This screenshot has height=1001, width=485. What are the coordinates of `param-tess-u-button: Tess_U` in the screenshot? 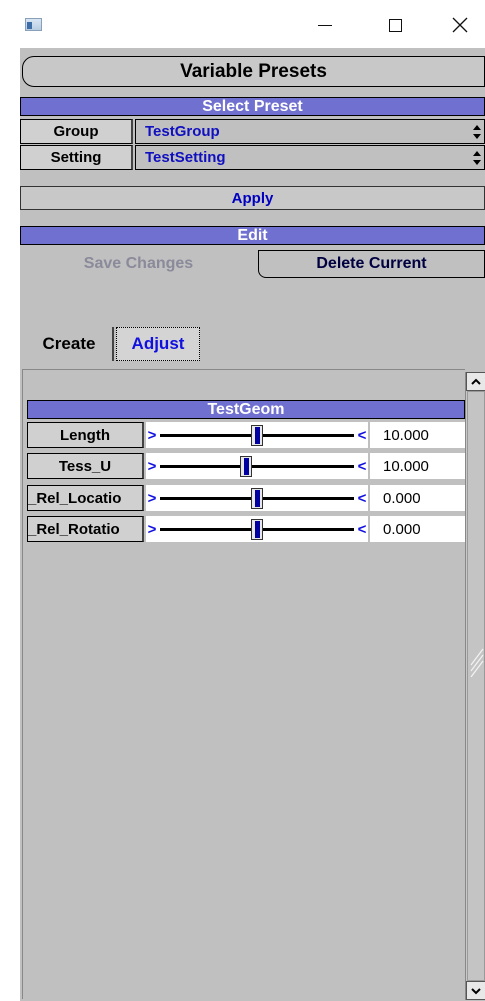 It's located at (85, 466).